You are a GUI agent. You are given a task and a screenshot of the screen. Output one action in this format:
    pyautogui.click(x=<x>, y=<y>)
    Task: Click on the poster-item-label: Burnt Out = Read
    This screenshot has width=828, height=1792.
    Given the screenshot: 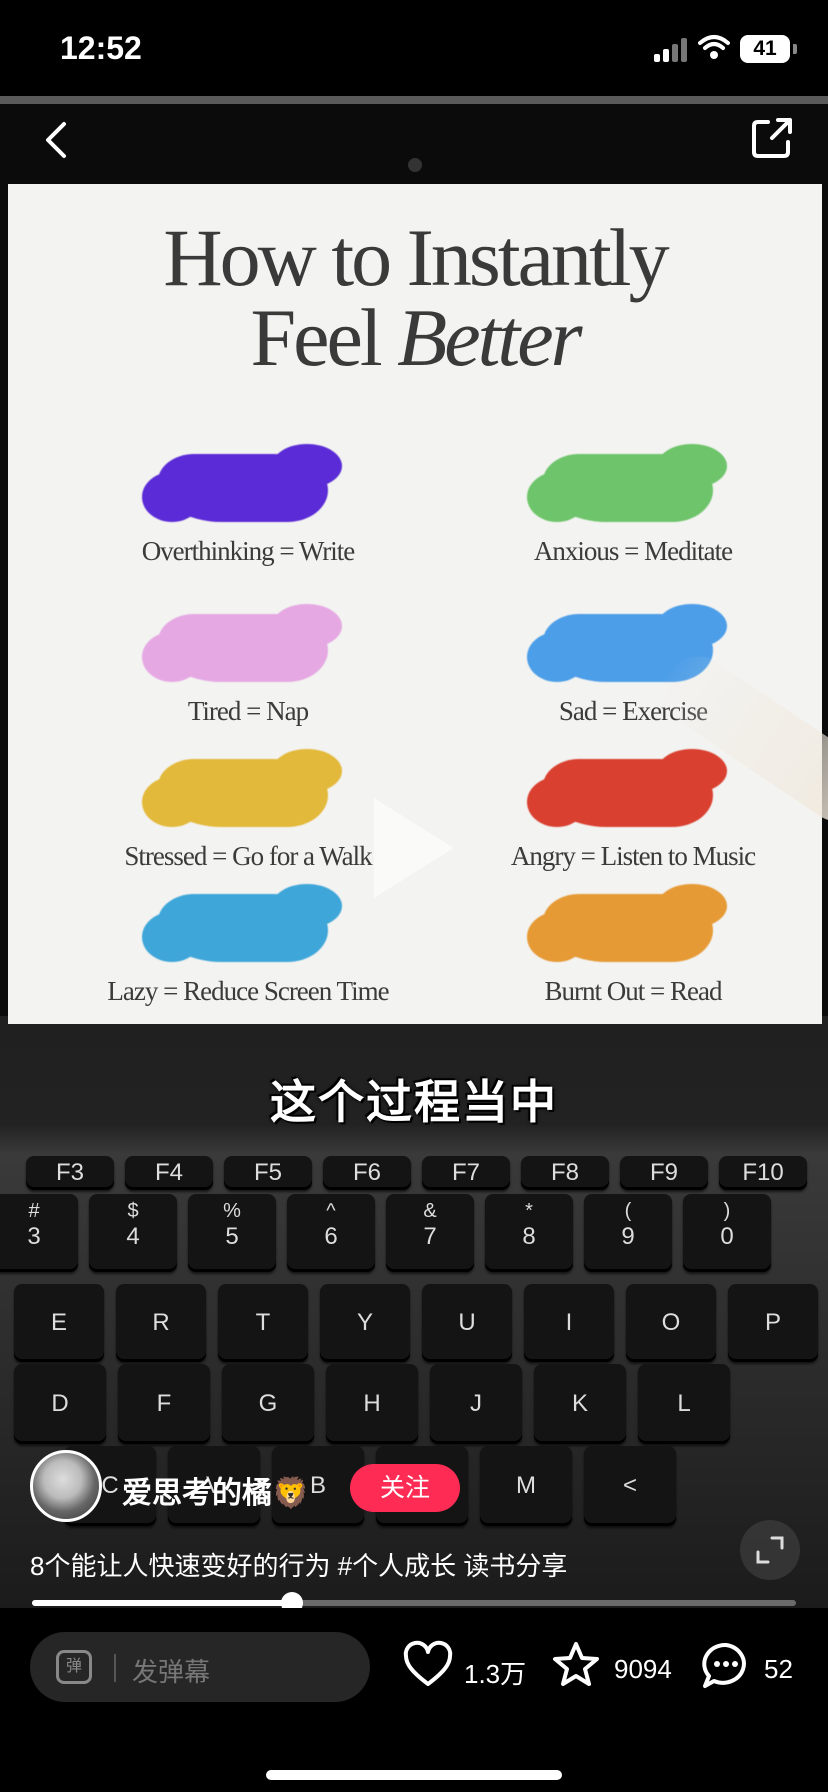 What is the action you would take?
    pyautogui.click(x=633, y=991)
    